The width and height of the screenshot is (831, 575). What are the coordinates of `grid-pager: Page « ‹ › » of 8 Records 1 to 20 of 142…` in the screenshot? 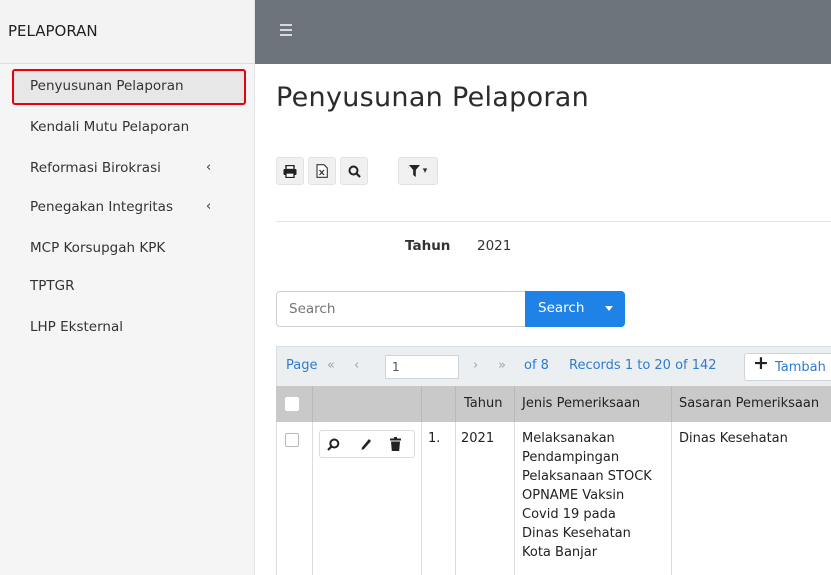 It's located at (553, 366).